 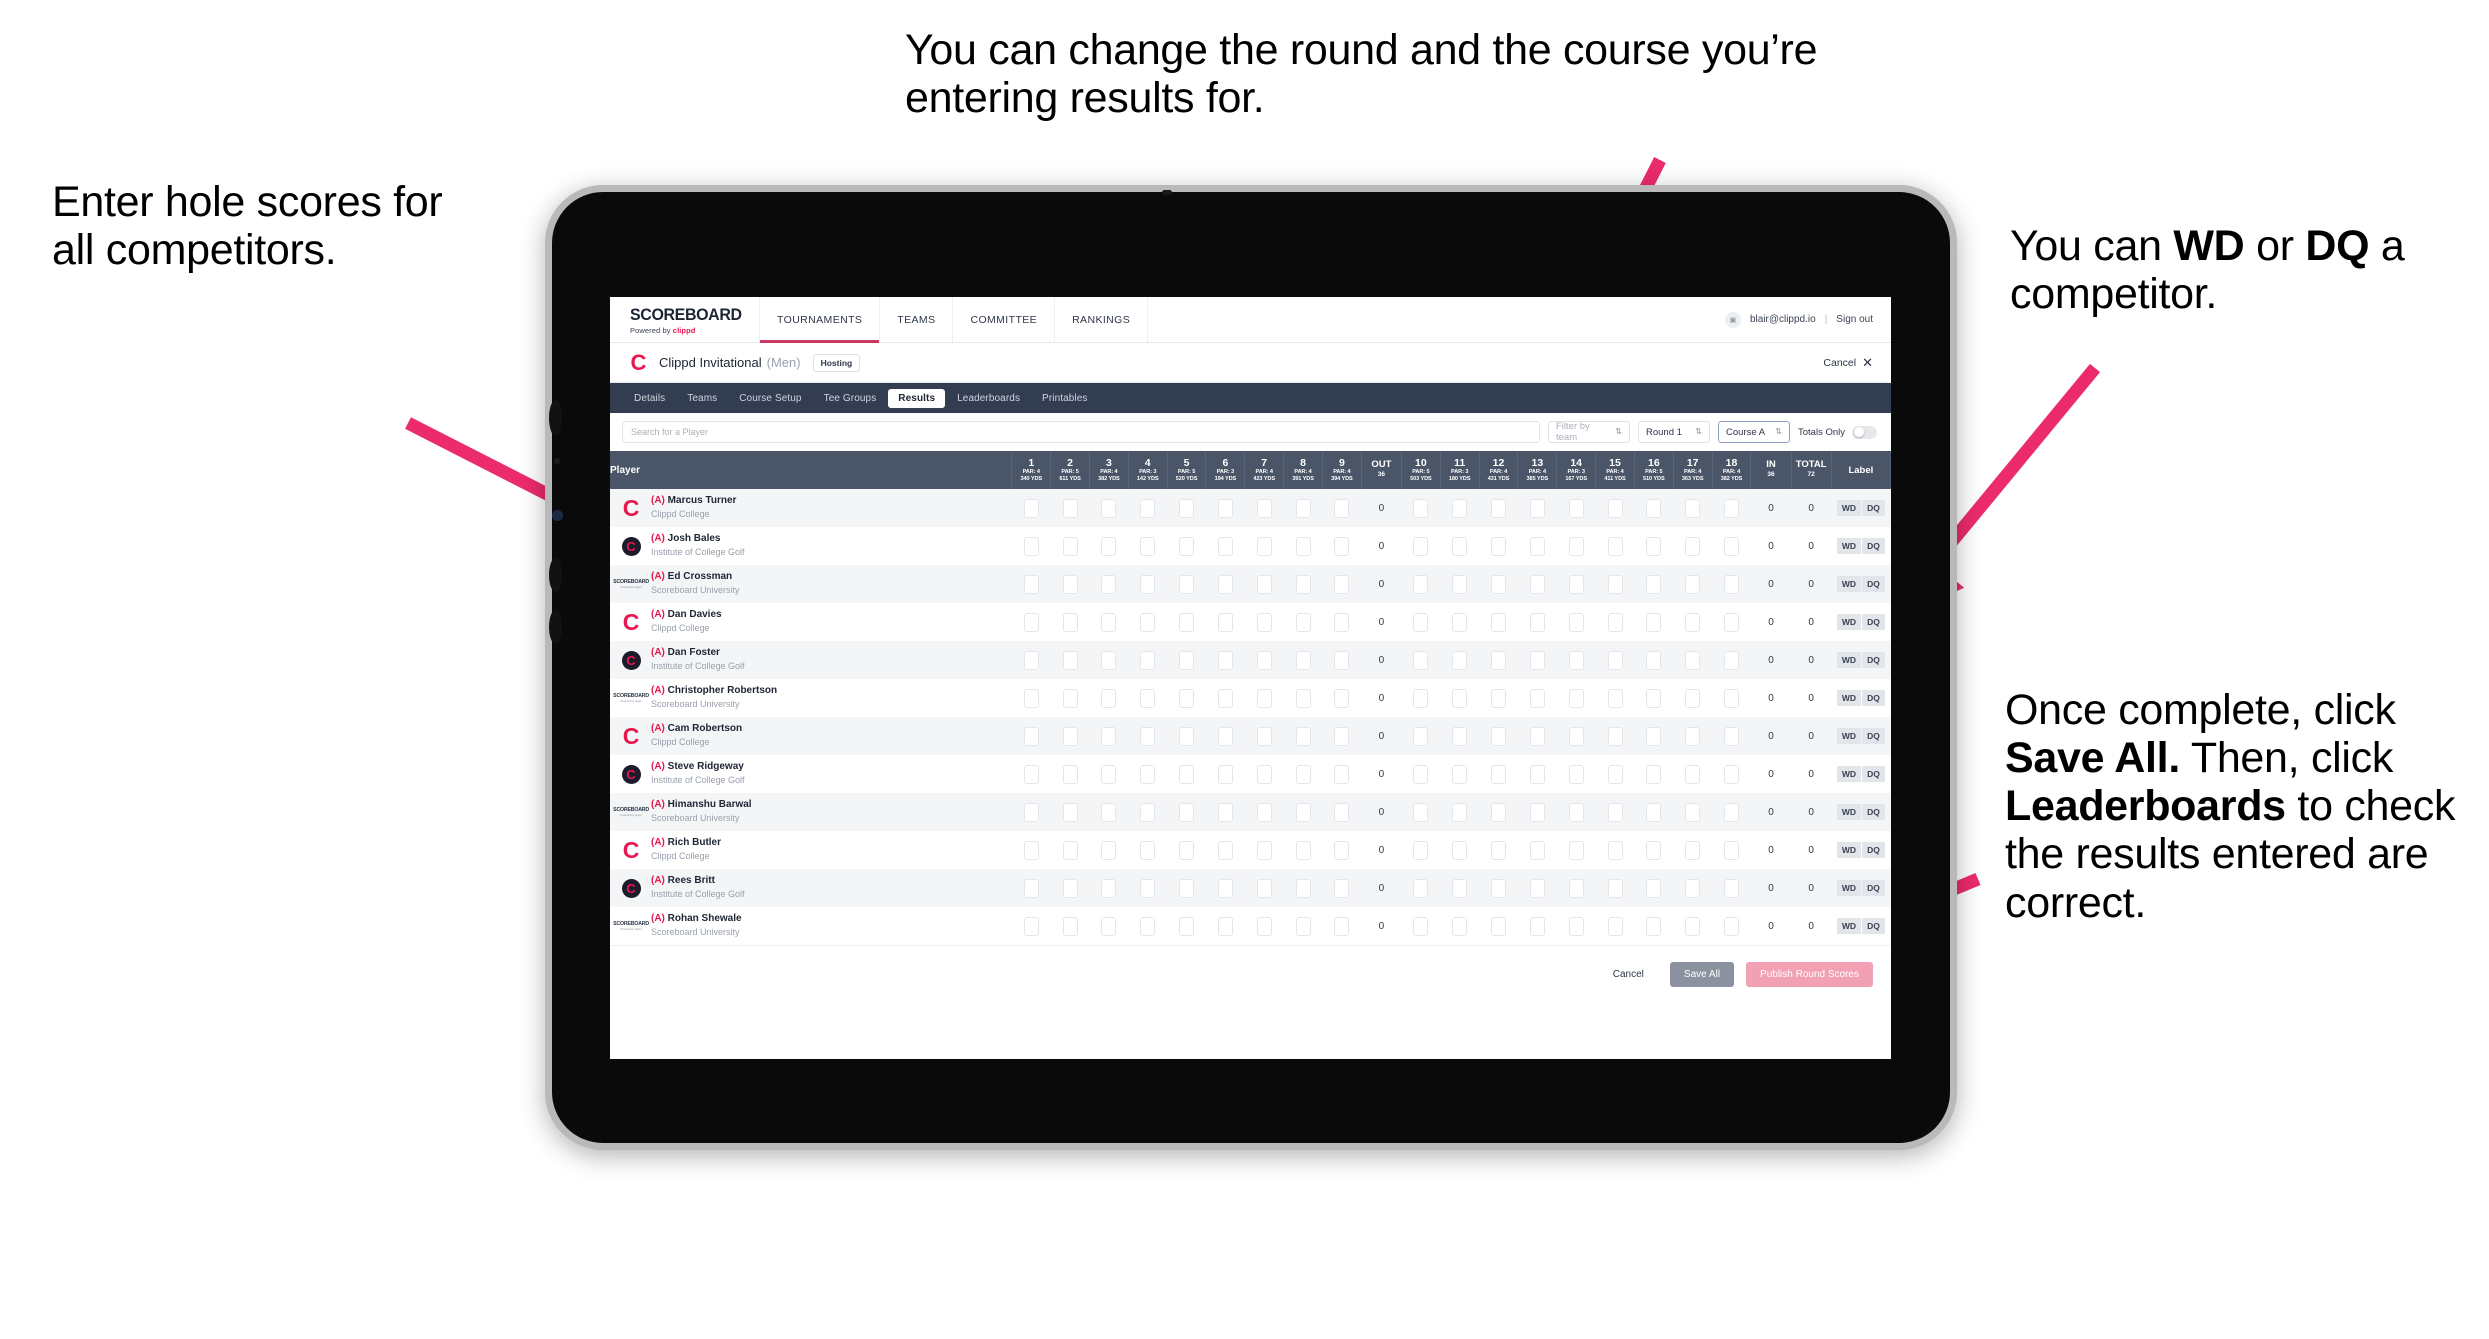 What do you see at coordinates (685, 319) in the screenshot?
I see `scoreboard-logo: SCOREBOARD Powered by clippd` at bounding box center [685, 319].